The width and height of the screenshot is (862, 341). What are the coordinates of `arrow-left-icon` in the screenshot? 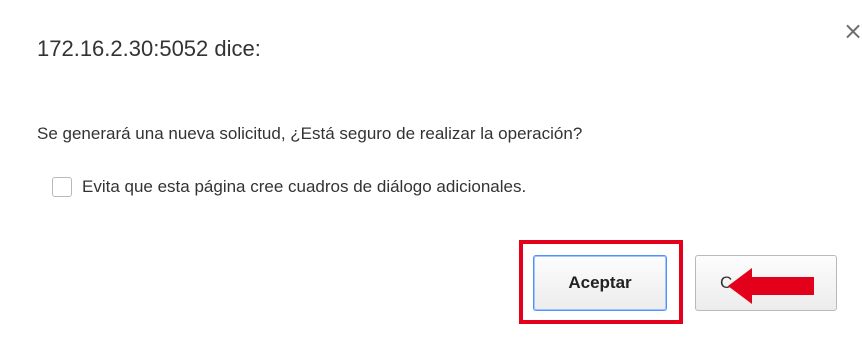 It's located at (771, 286).